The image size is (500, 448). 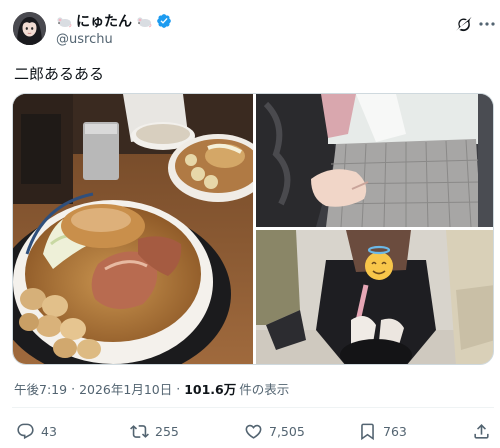 I want to click on grok-icon, so click(x=464, y=24).